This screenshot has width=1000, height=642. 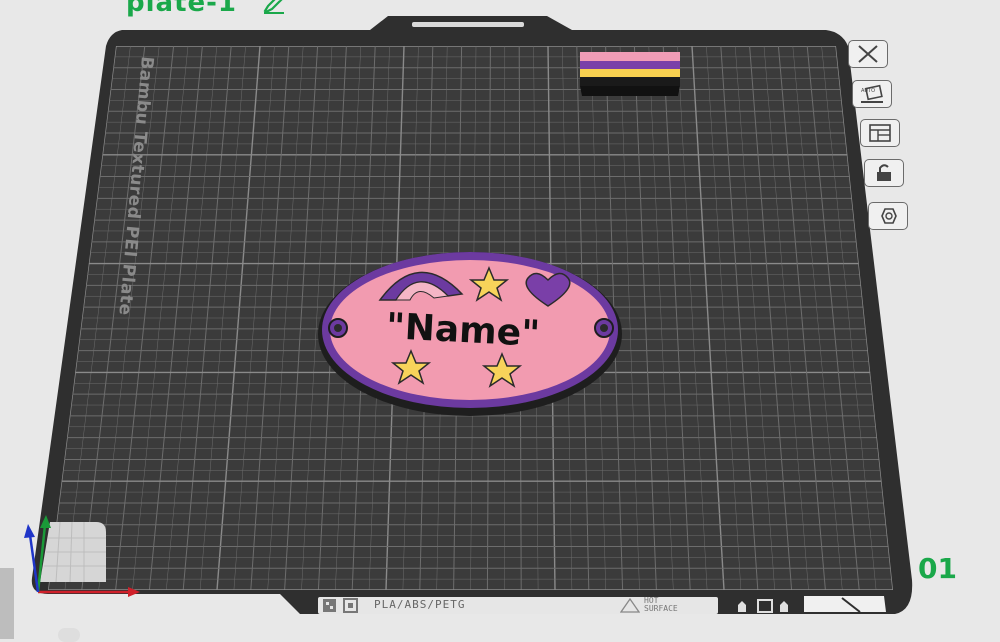 What do you see at coordinates (763, 606) in the screenshot?
I see `plate-orientation-icons` at bounding box center [763, 606].